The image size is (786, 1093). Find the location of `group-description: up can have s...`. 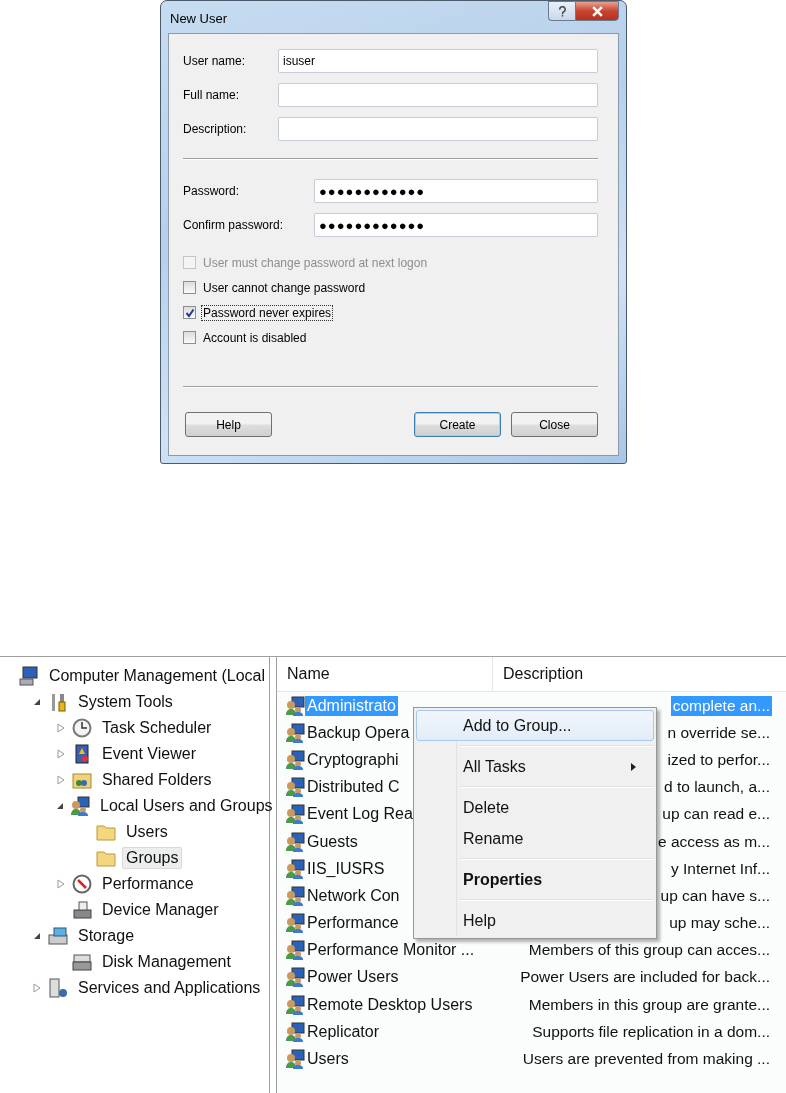

group-description: up can have s... is located at coordinates (715, 895).